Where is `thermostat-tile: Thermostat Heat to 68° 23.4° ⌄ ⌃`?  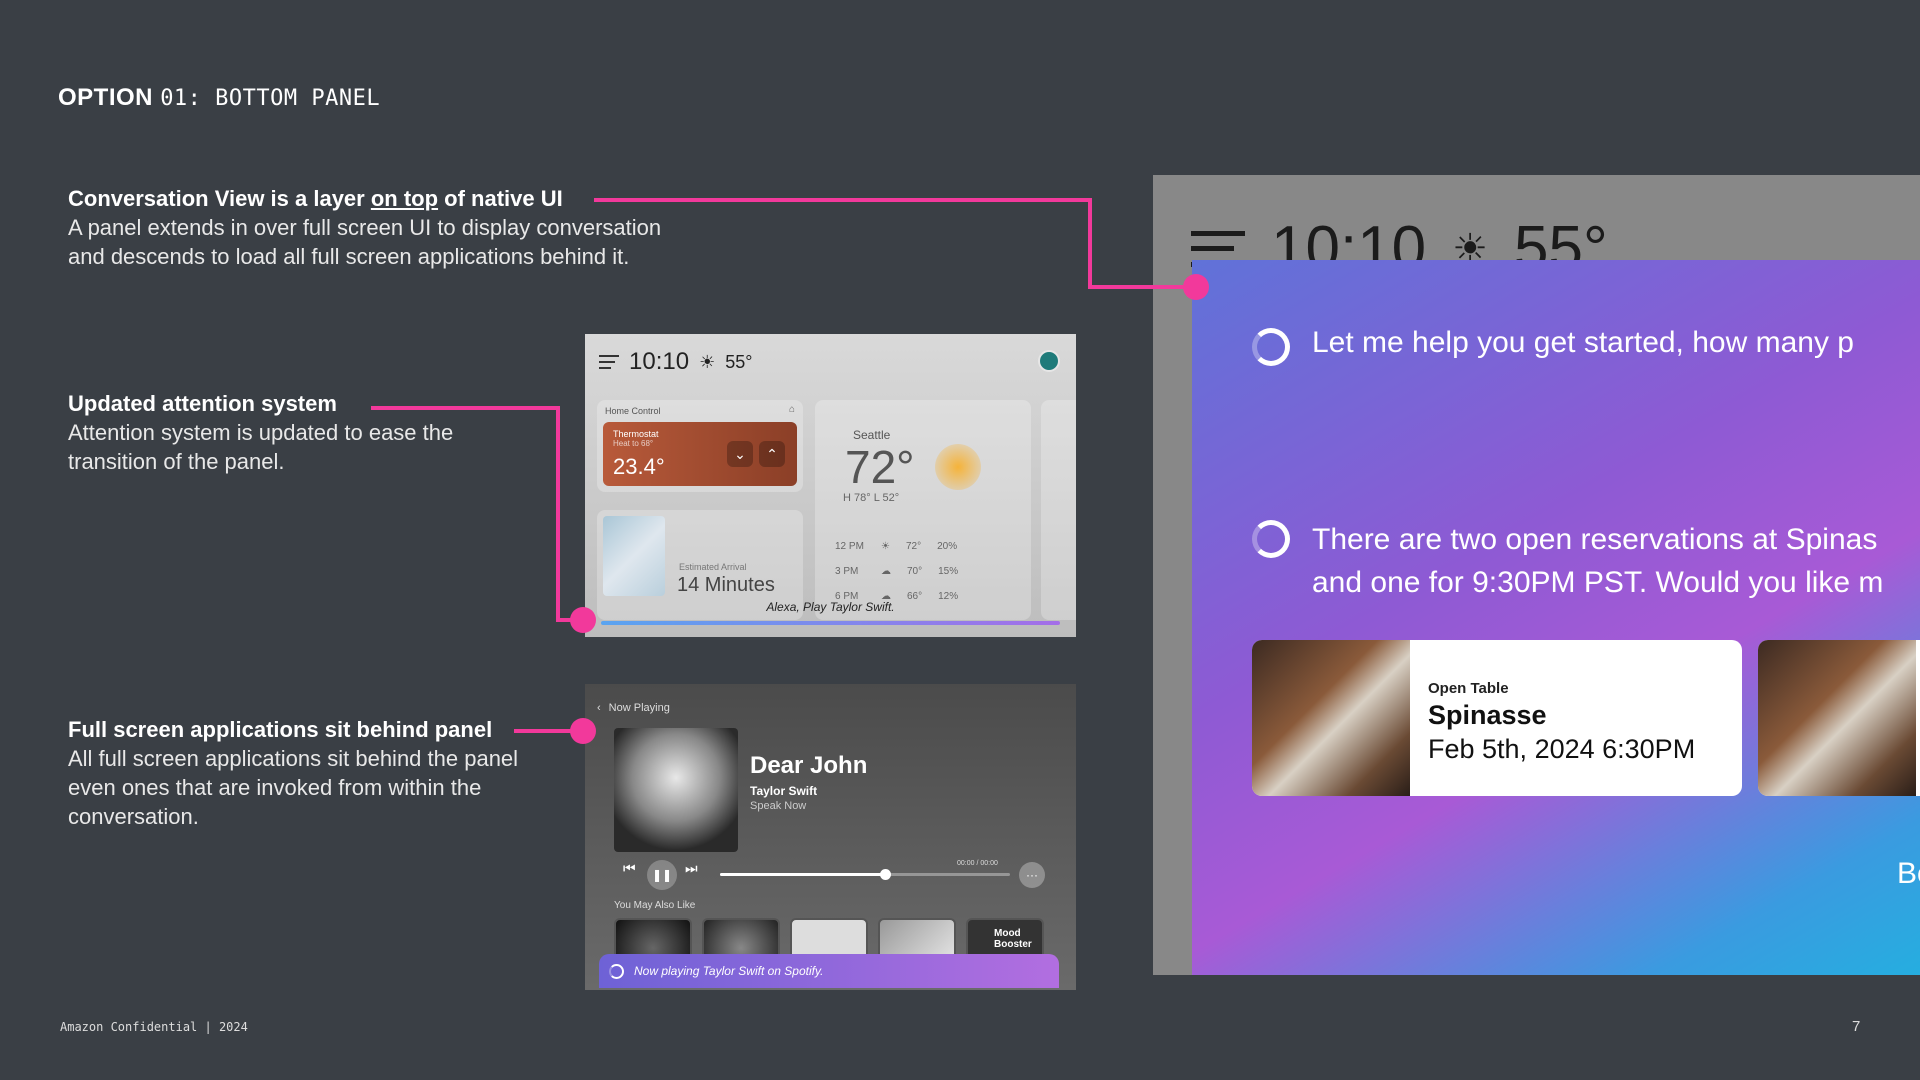
thermostat-tile: Thermostat Heat to 68° 23.4° ⌄ ⌃ is located at coordinates (700, 454).